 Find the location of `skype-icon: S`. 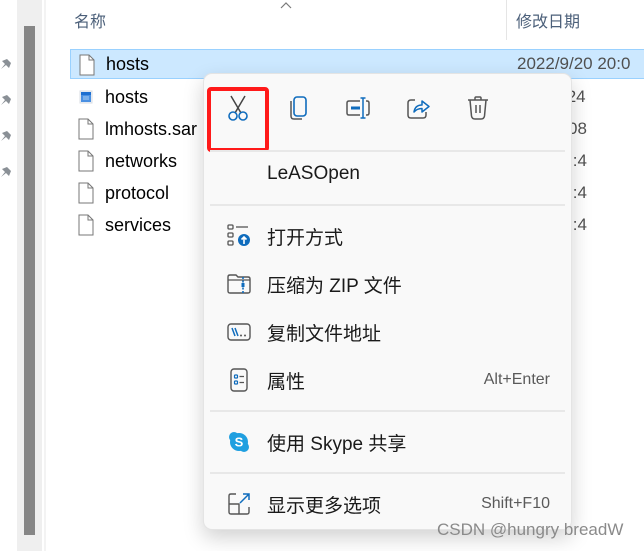

skype-icon: S is located at coordinates (239, 442).